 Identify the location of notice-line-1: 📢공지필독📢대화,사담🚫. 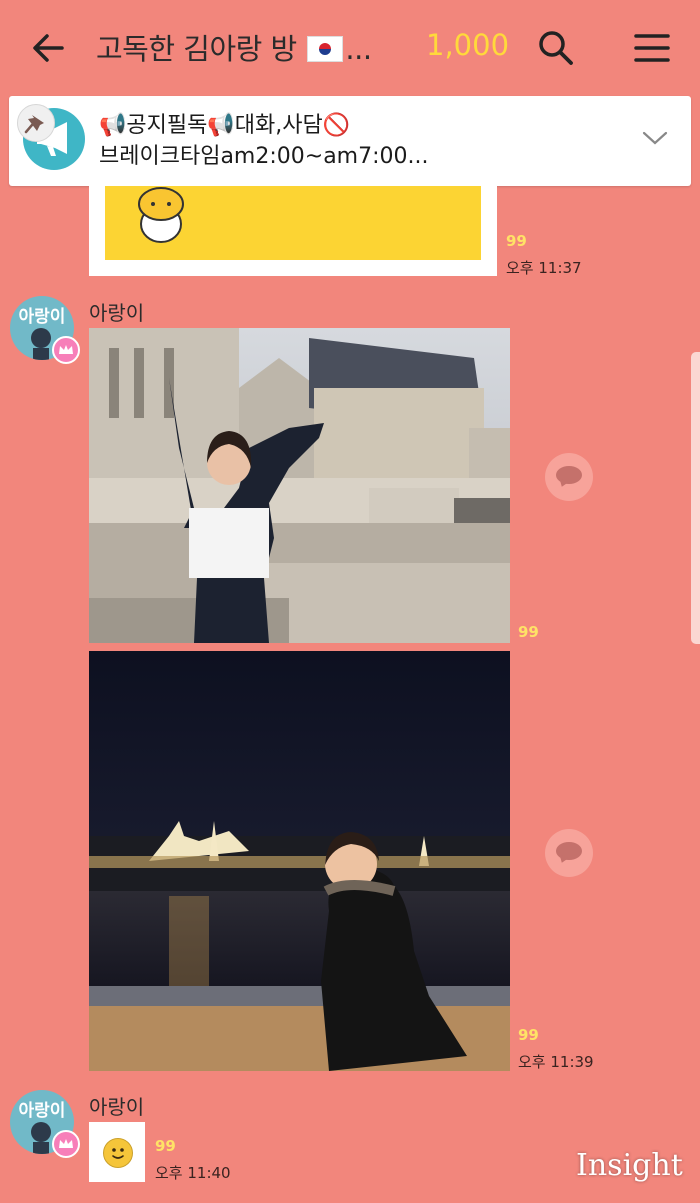
(225, 125).